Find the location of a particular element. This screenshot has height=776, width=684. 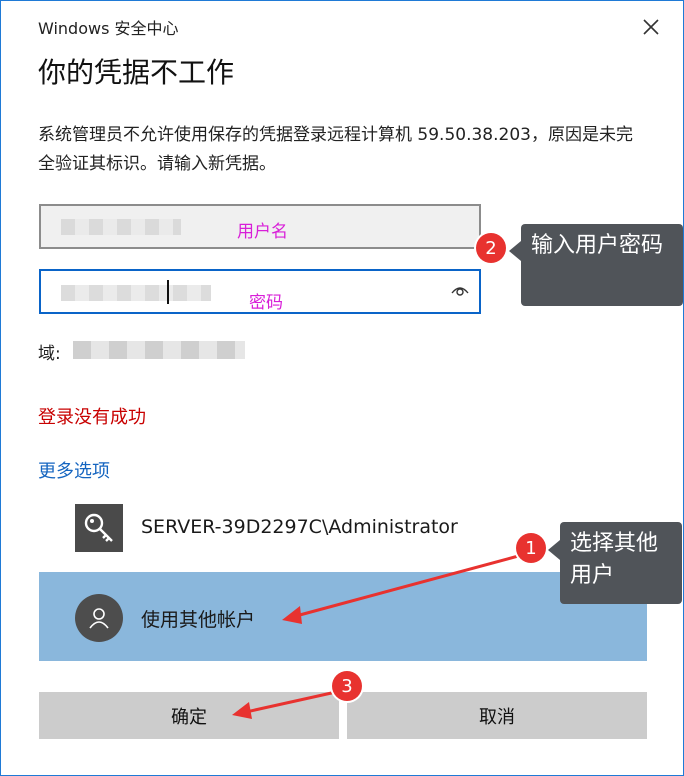

domain-label: 域: is located at coordinates (49, 354).